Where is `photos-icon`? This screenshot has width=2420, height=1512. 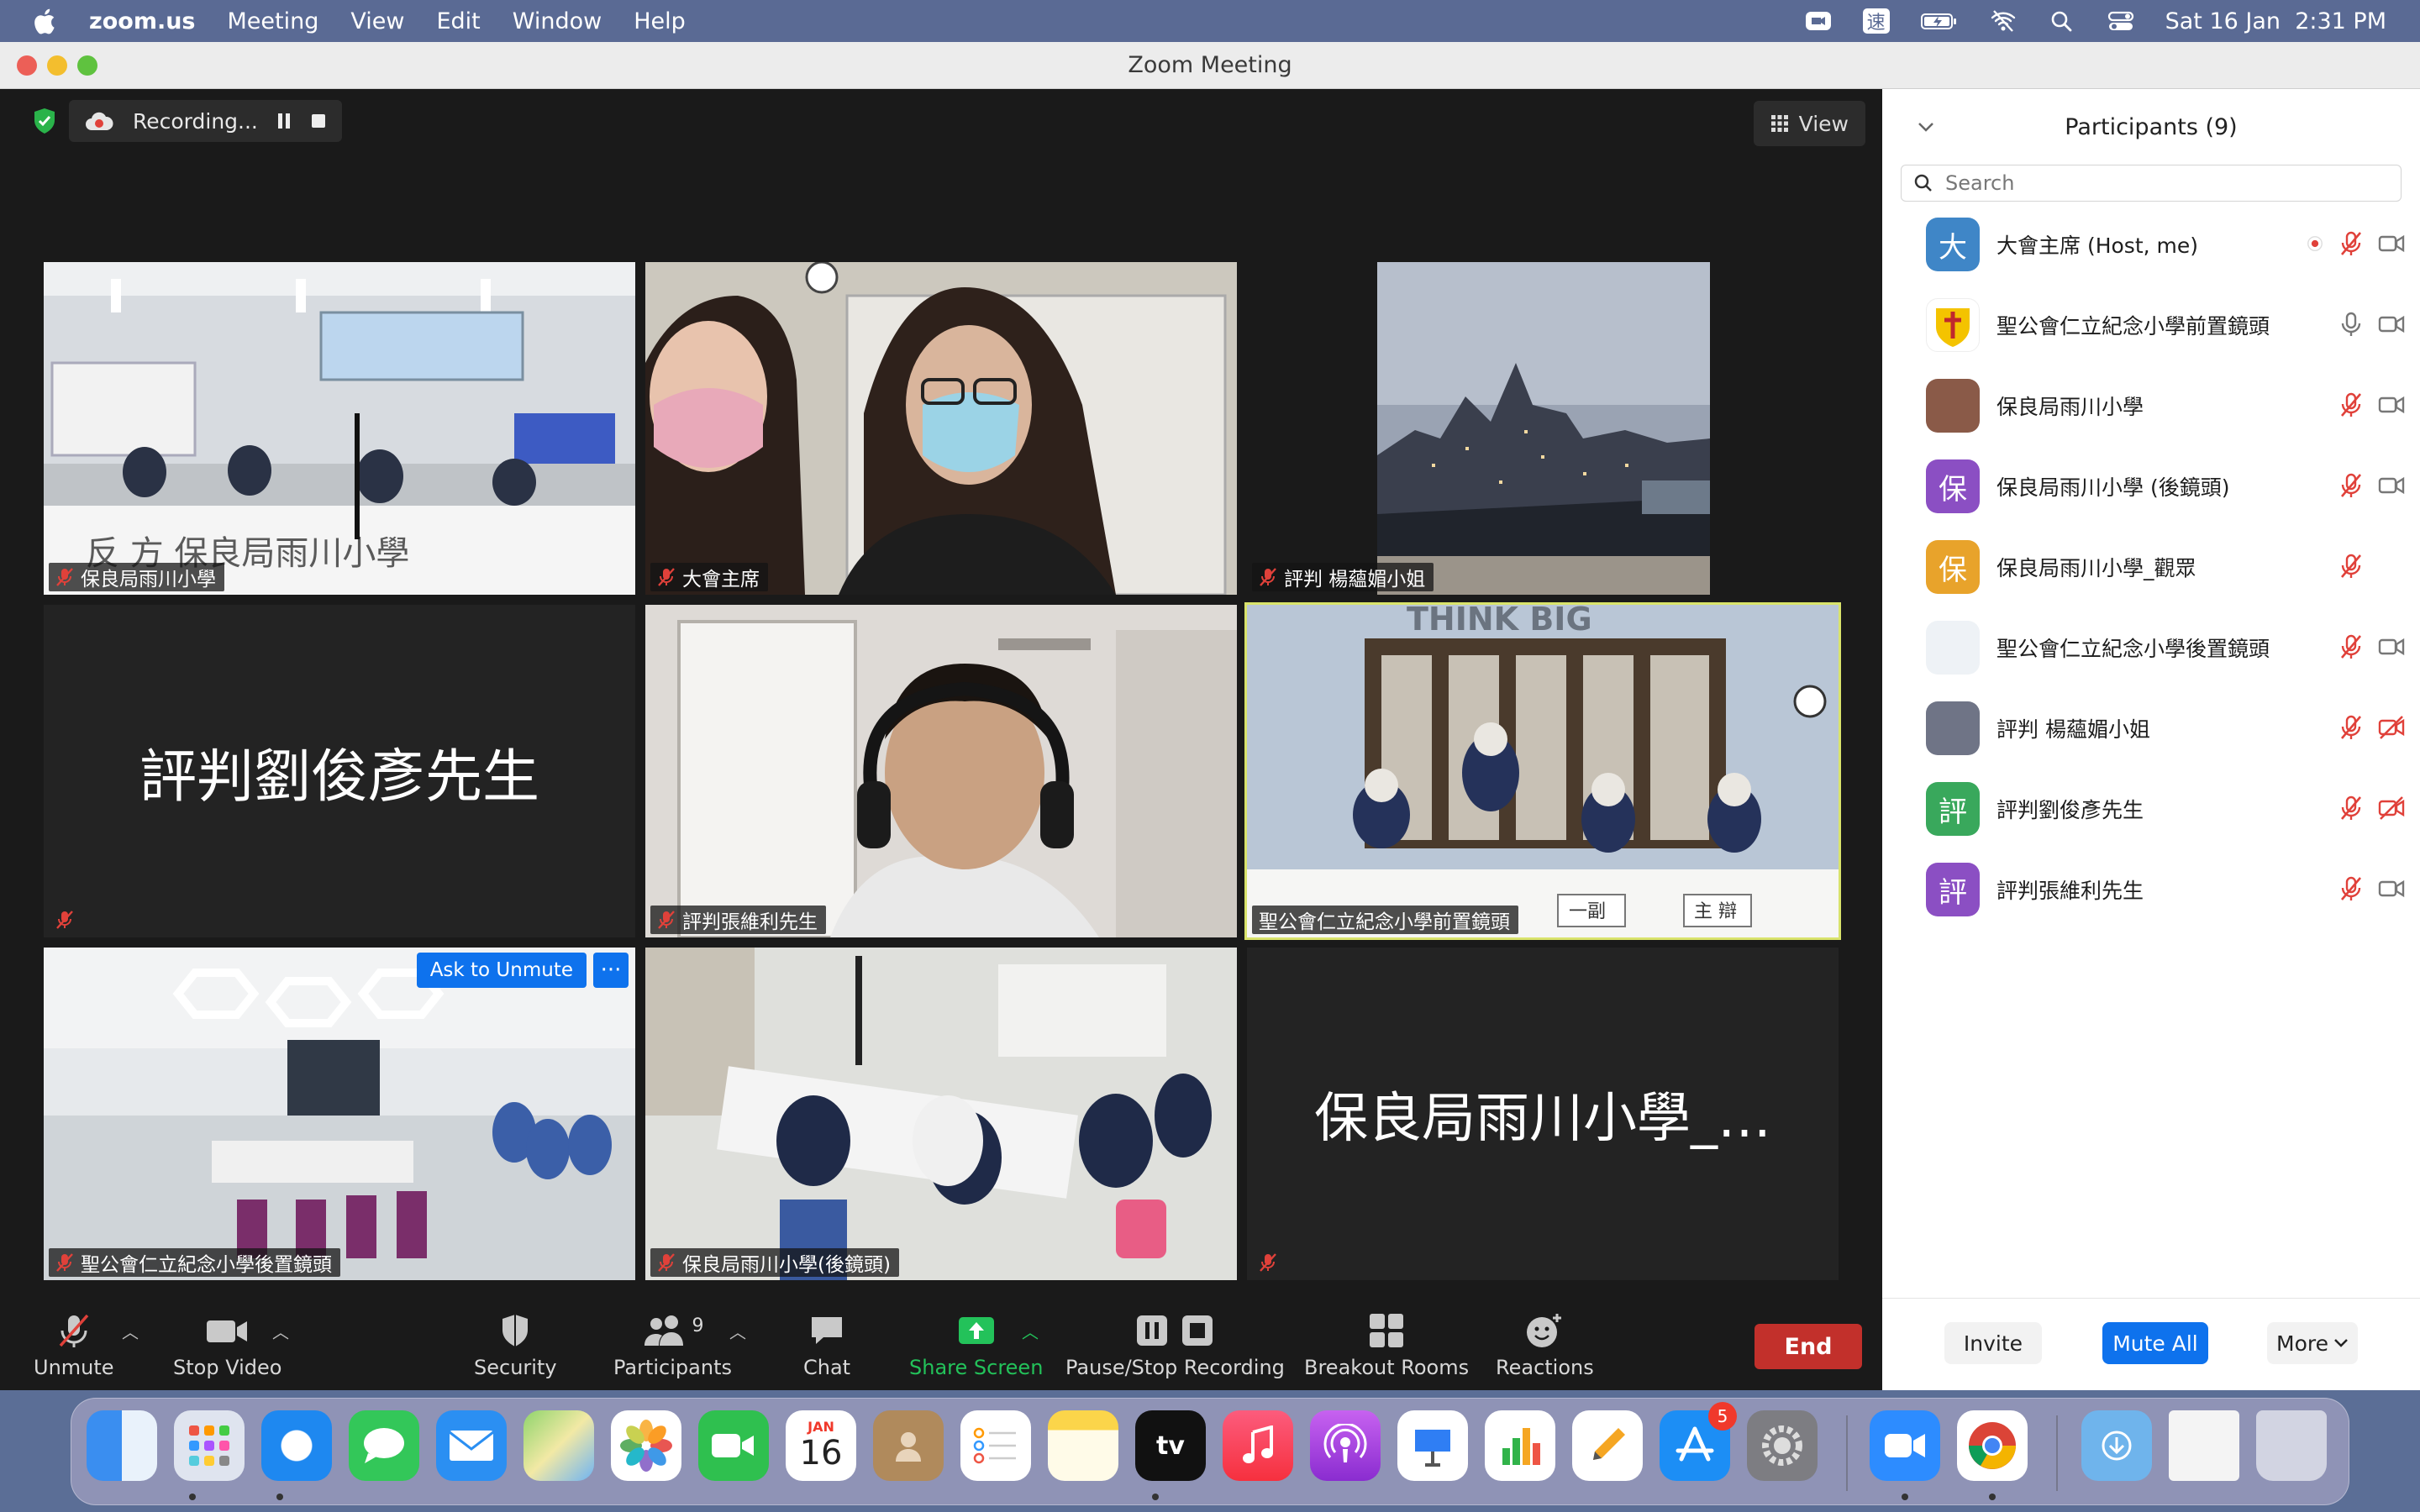
photos-icon is located at coordinates (646, 1445).